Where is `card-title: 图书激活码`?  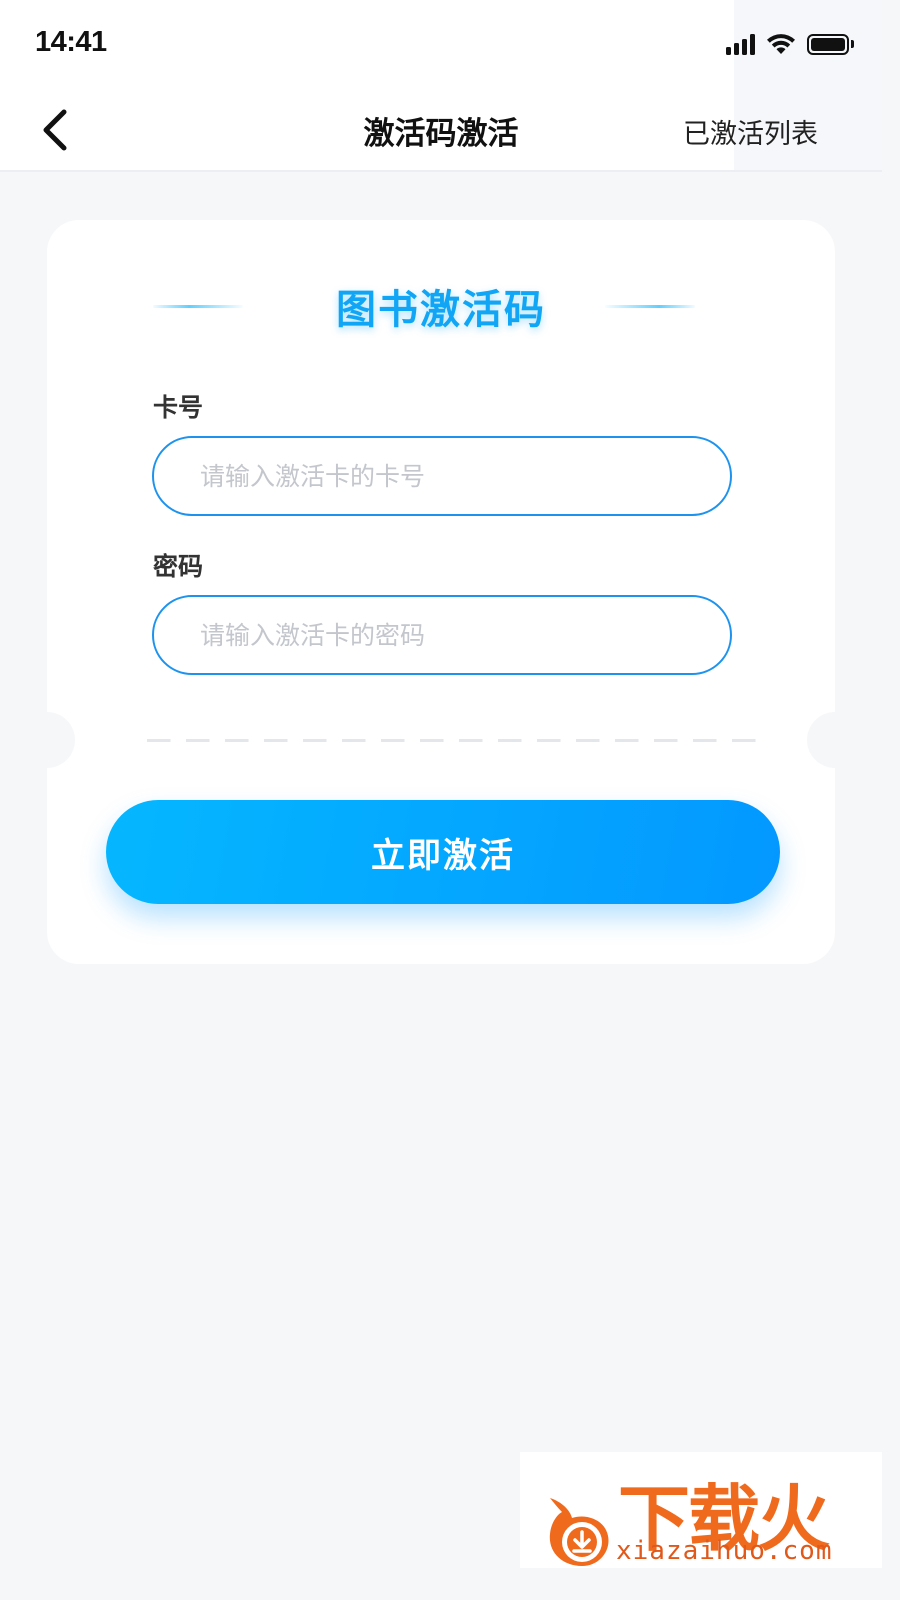
card-title: 图书激活码 is located at coordinates (441, 310).